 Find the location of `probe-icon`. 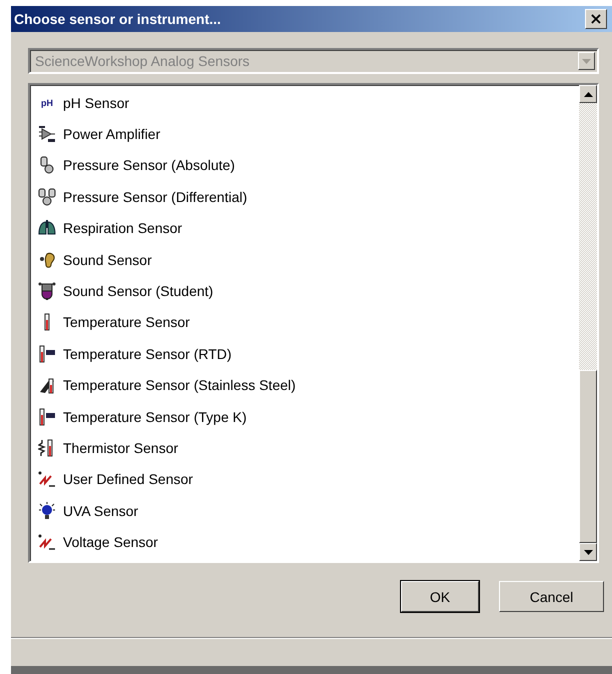

probe-icon is located at coordinates (47, 385).